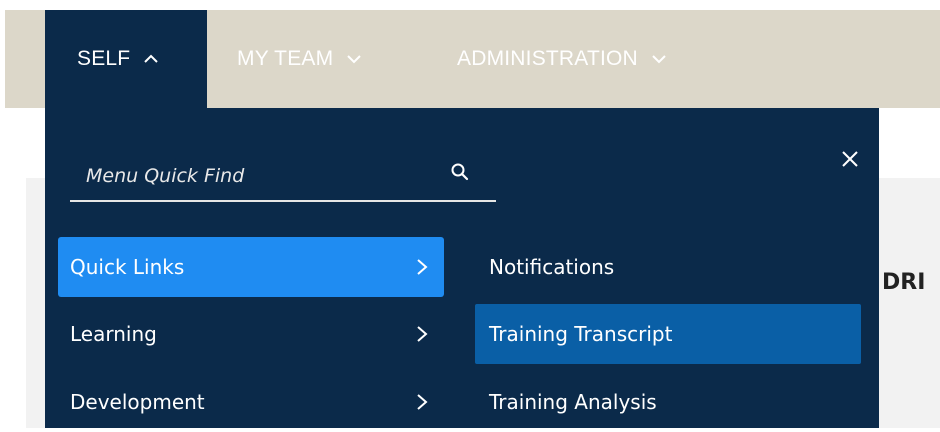 The image size is (940, 432). Describe the element at coordinates (668, 402) in the screenshot. I see `menu-link-training-analysis: Training Analysis` at that location.